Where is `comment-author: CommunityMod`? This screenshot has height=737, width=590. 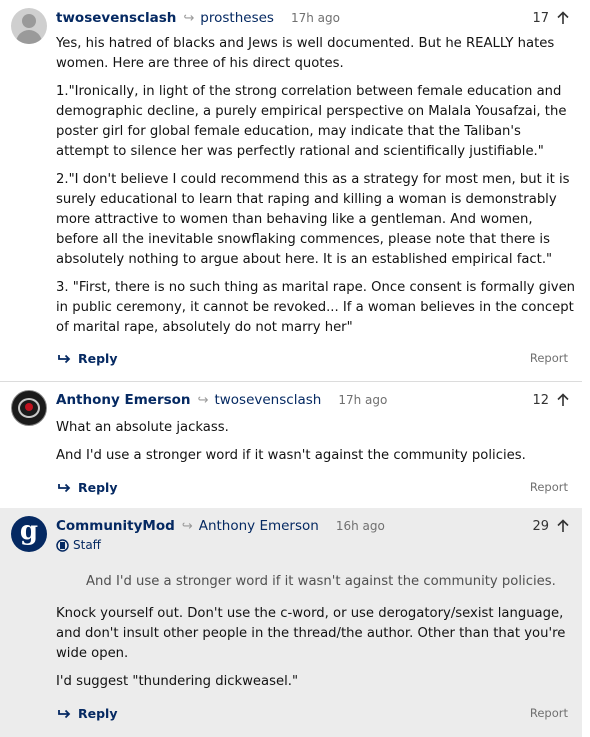 comment-author: CommunityMod is located at coordinates (115, 526).